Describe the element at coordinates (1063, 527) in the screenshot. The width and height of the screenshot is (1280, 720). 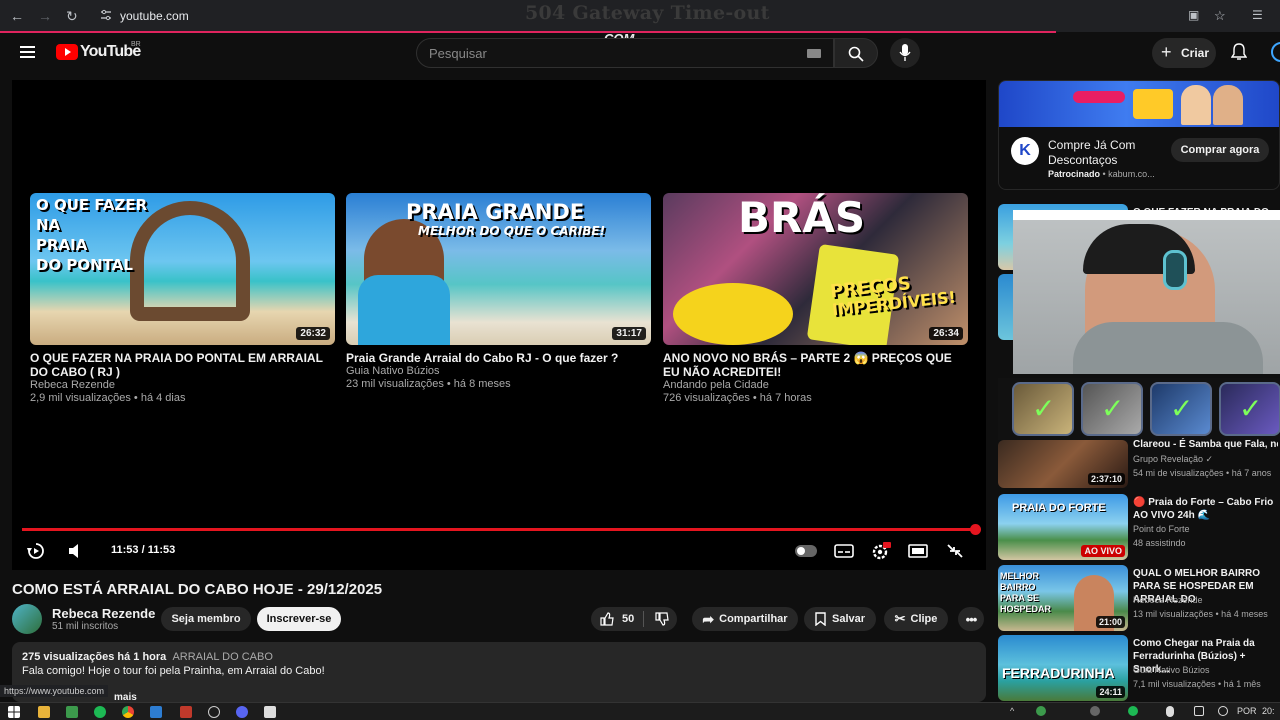
I see `related-video-thumbnail: PRAIA DO FORTE AO VIVO` at that location.